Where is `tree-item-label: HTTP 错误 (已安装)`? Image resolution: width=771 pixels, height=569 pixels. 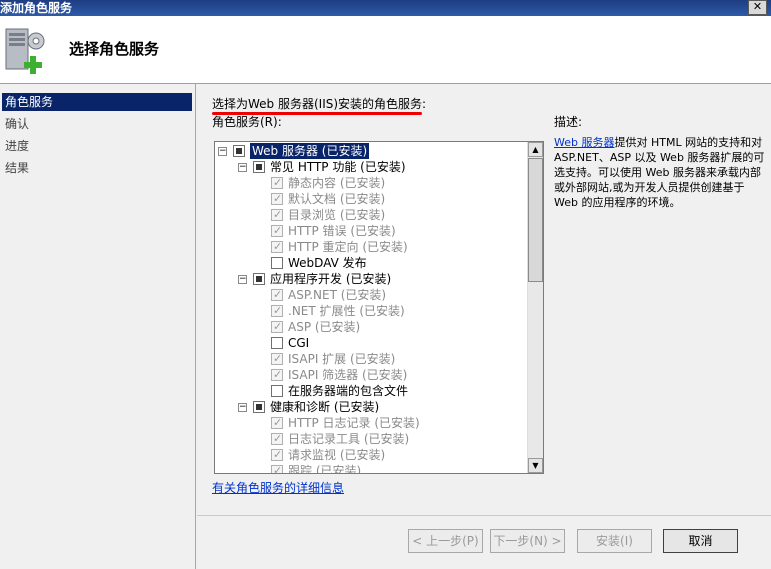
tree-item-label: HTTP 错误 (已安装) is located at coordinates (342, 231).